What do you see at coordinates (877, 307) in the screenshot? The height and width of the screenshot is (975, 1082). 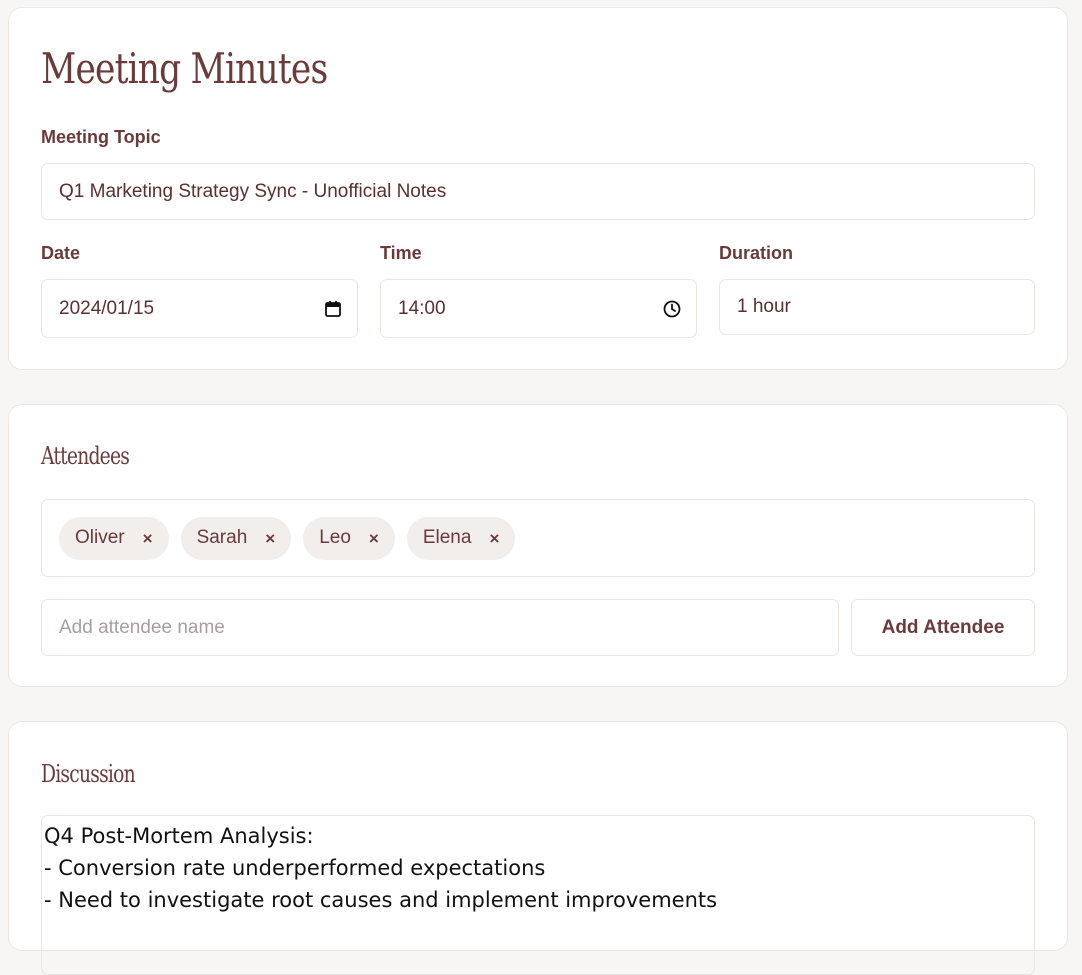 I see `duration-input: 1 hour` at bounding box center [877, 307].